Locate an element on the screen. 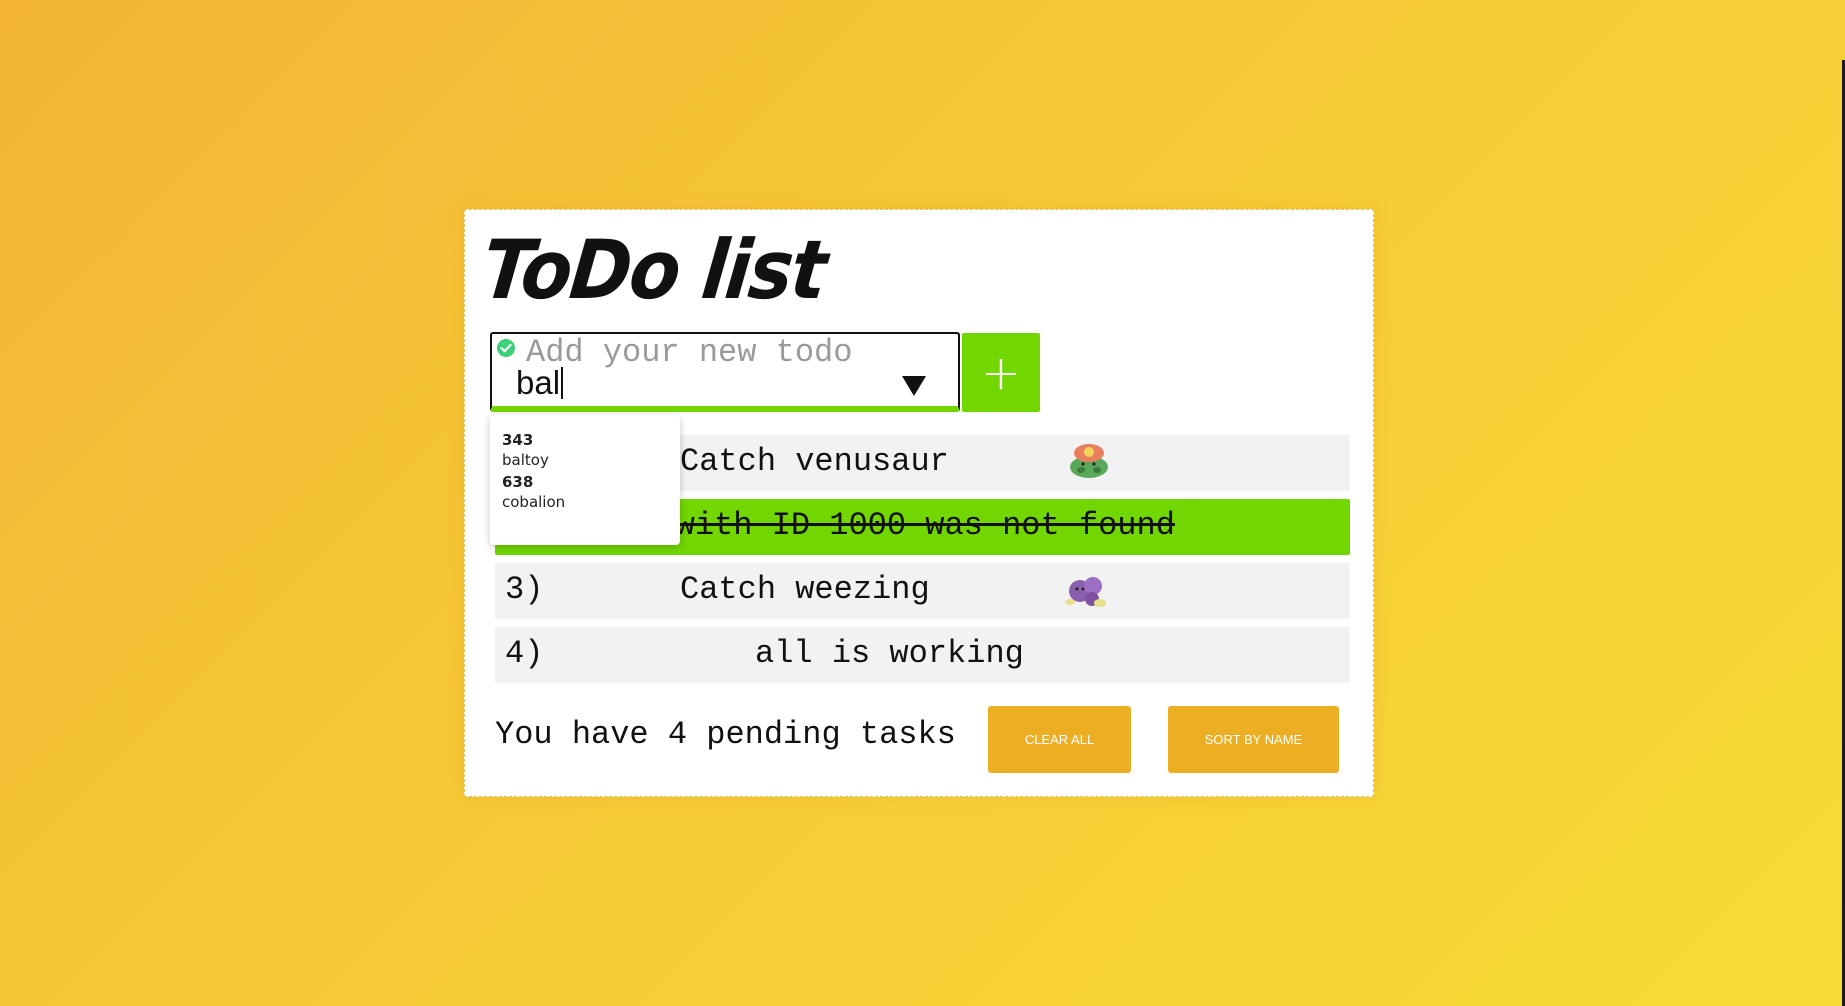  text-caret is located at coordinates (562, 383).